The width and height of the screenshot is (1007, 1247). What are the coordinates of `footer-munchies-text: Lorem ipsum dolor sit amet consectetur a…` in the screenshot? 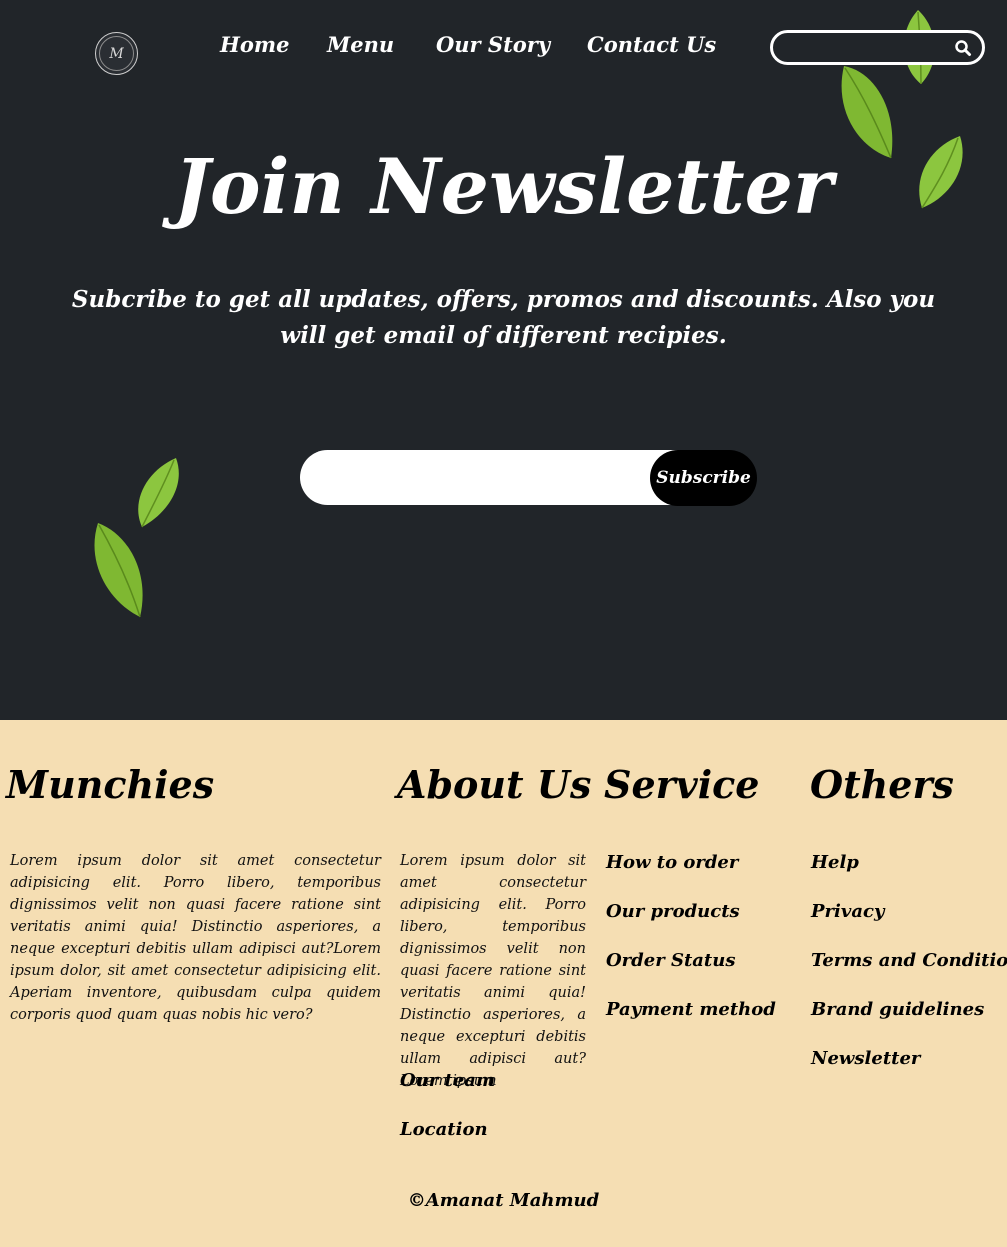 It's located at (195, 938).